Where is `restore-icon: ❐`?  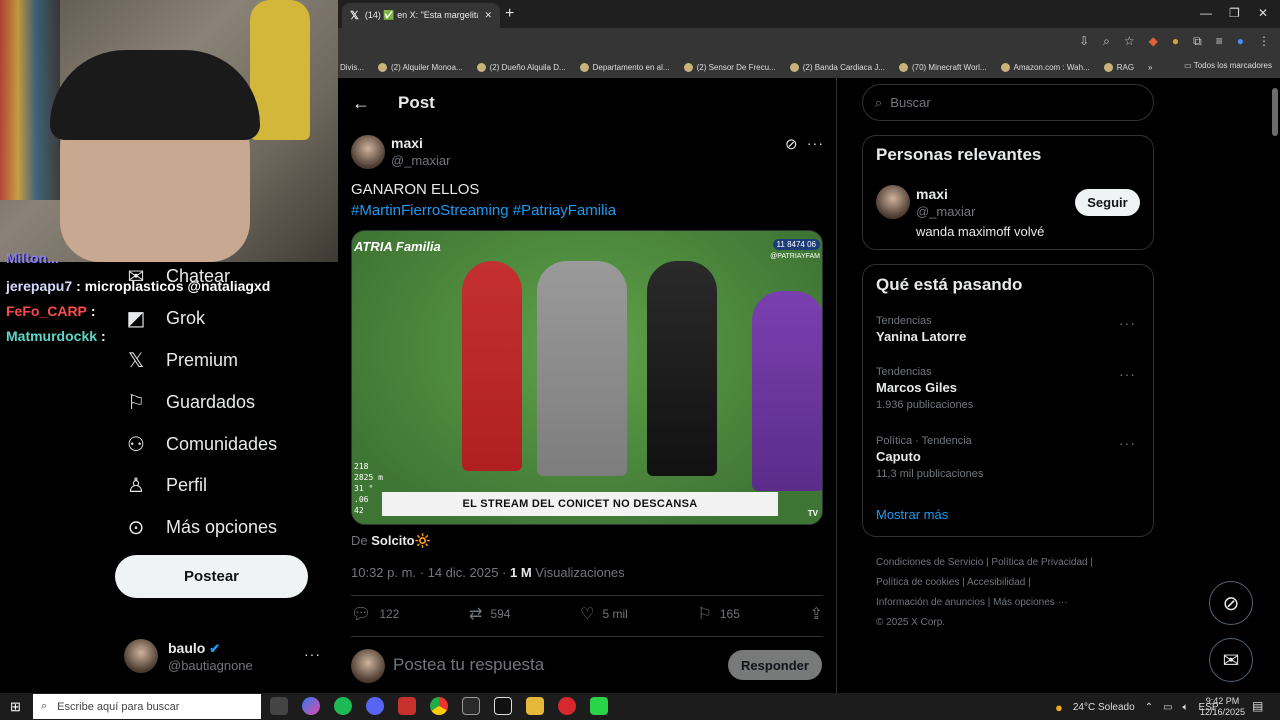
restore-icon: ❐ is located at coordinates (1234, 13).